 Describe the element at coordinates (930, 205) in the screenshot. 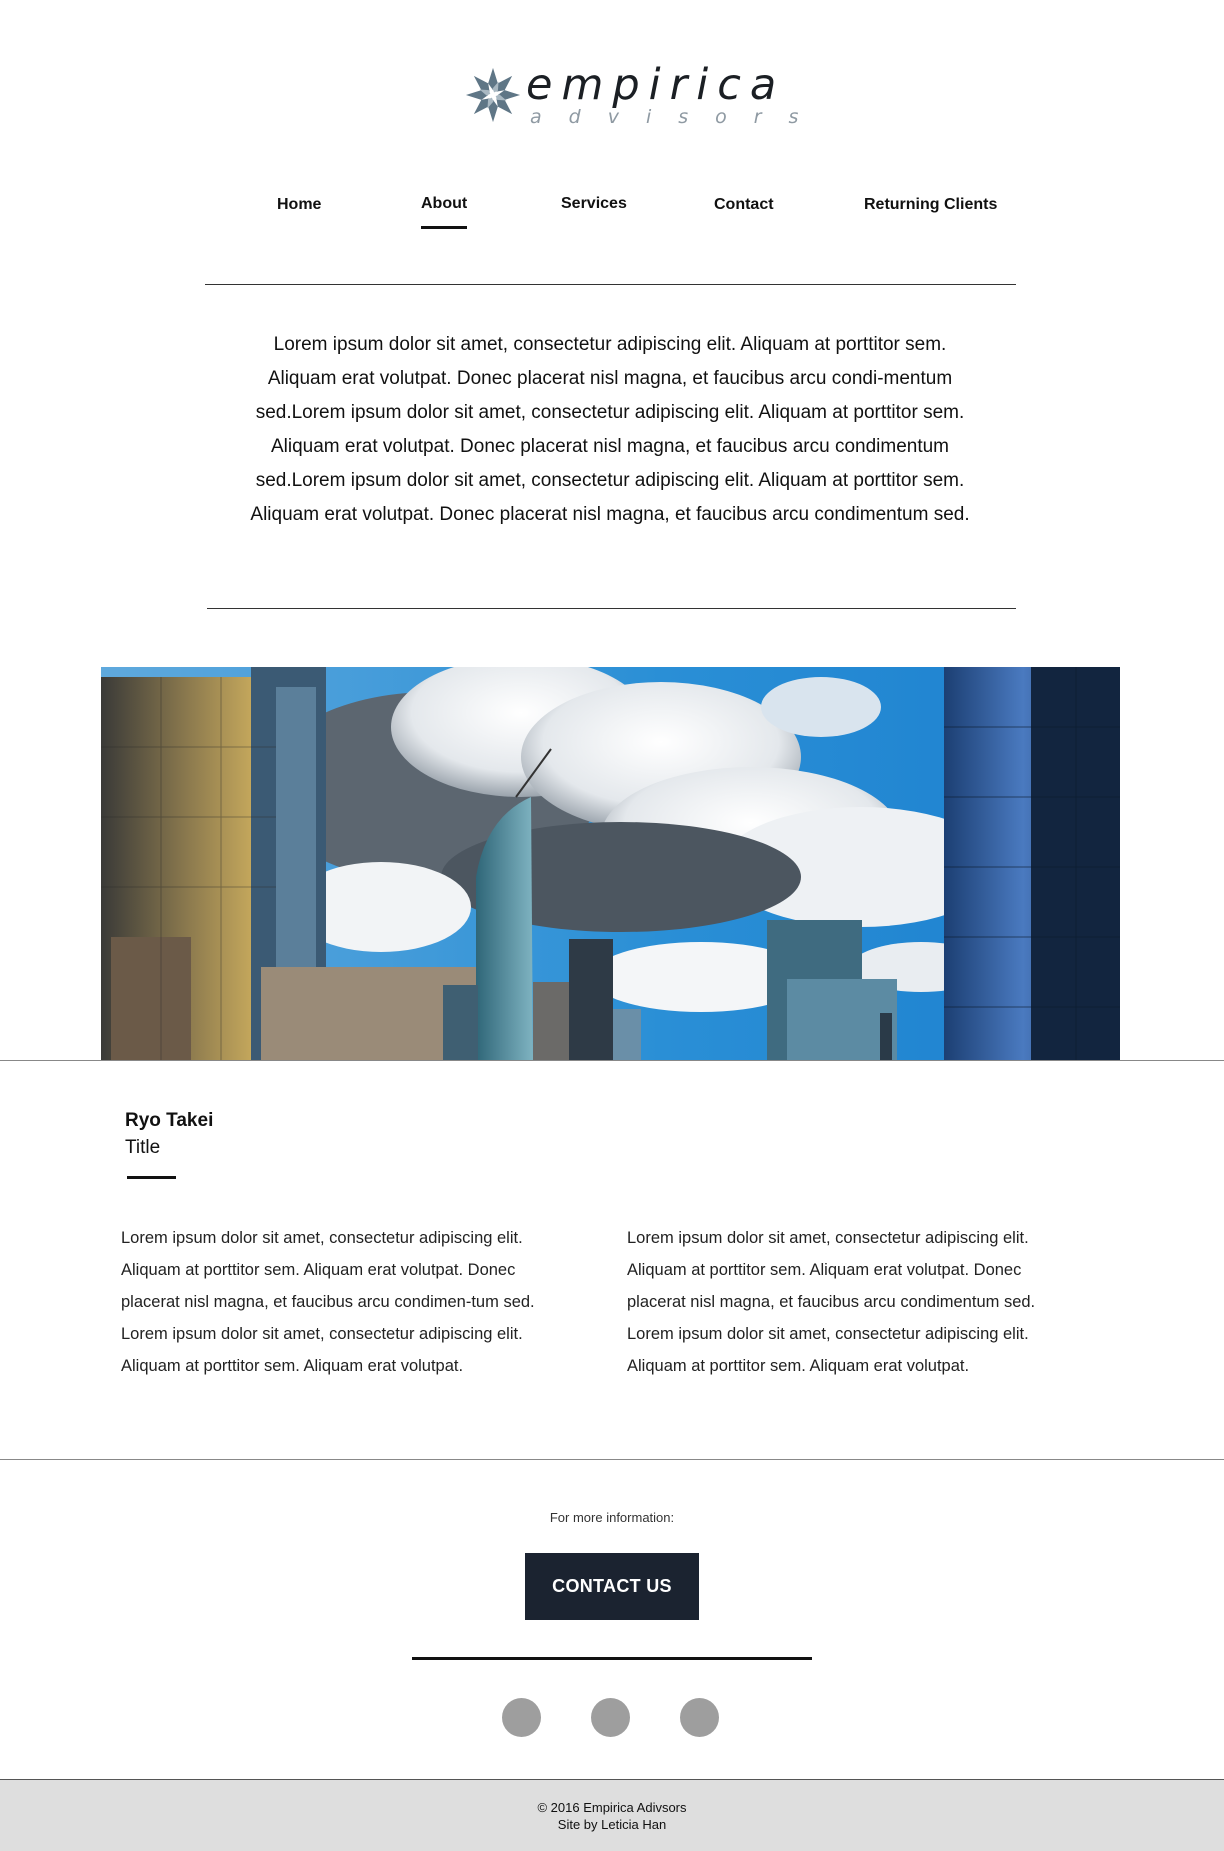

I see `nav-returning-clients: Returning Clients` at that location.